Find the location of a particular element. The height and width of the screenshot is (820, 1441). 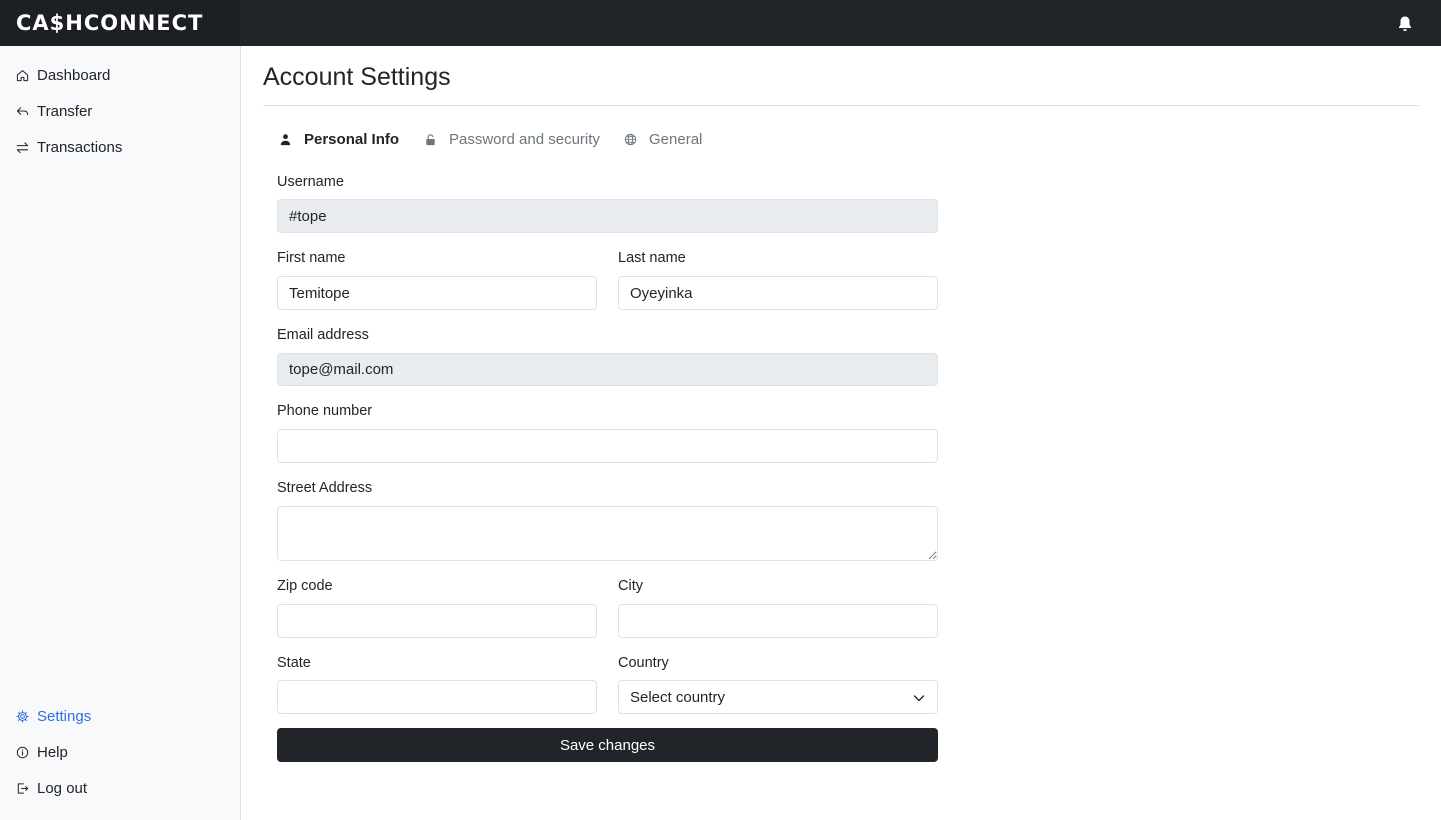

sidebar-item-settings: Settings is located at coordinates (53, 716).